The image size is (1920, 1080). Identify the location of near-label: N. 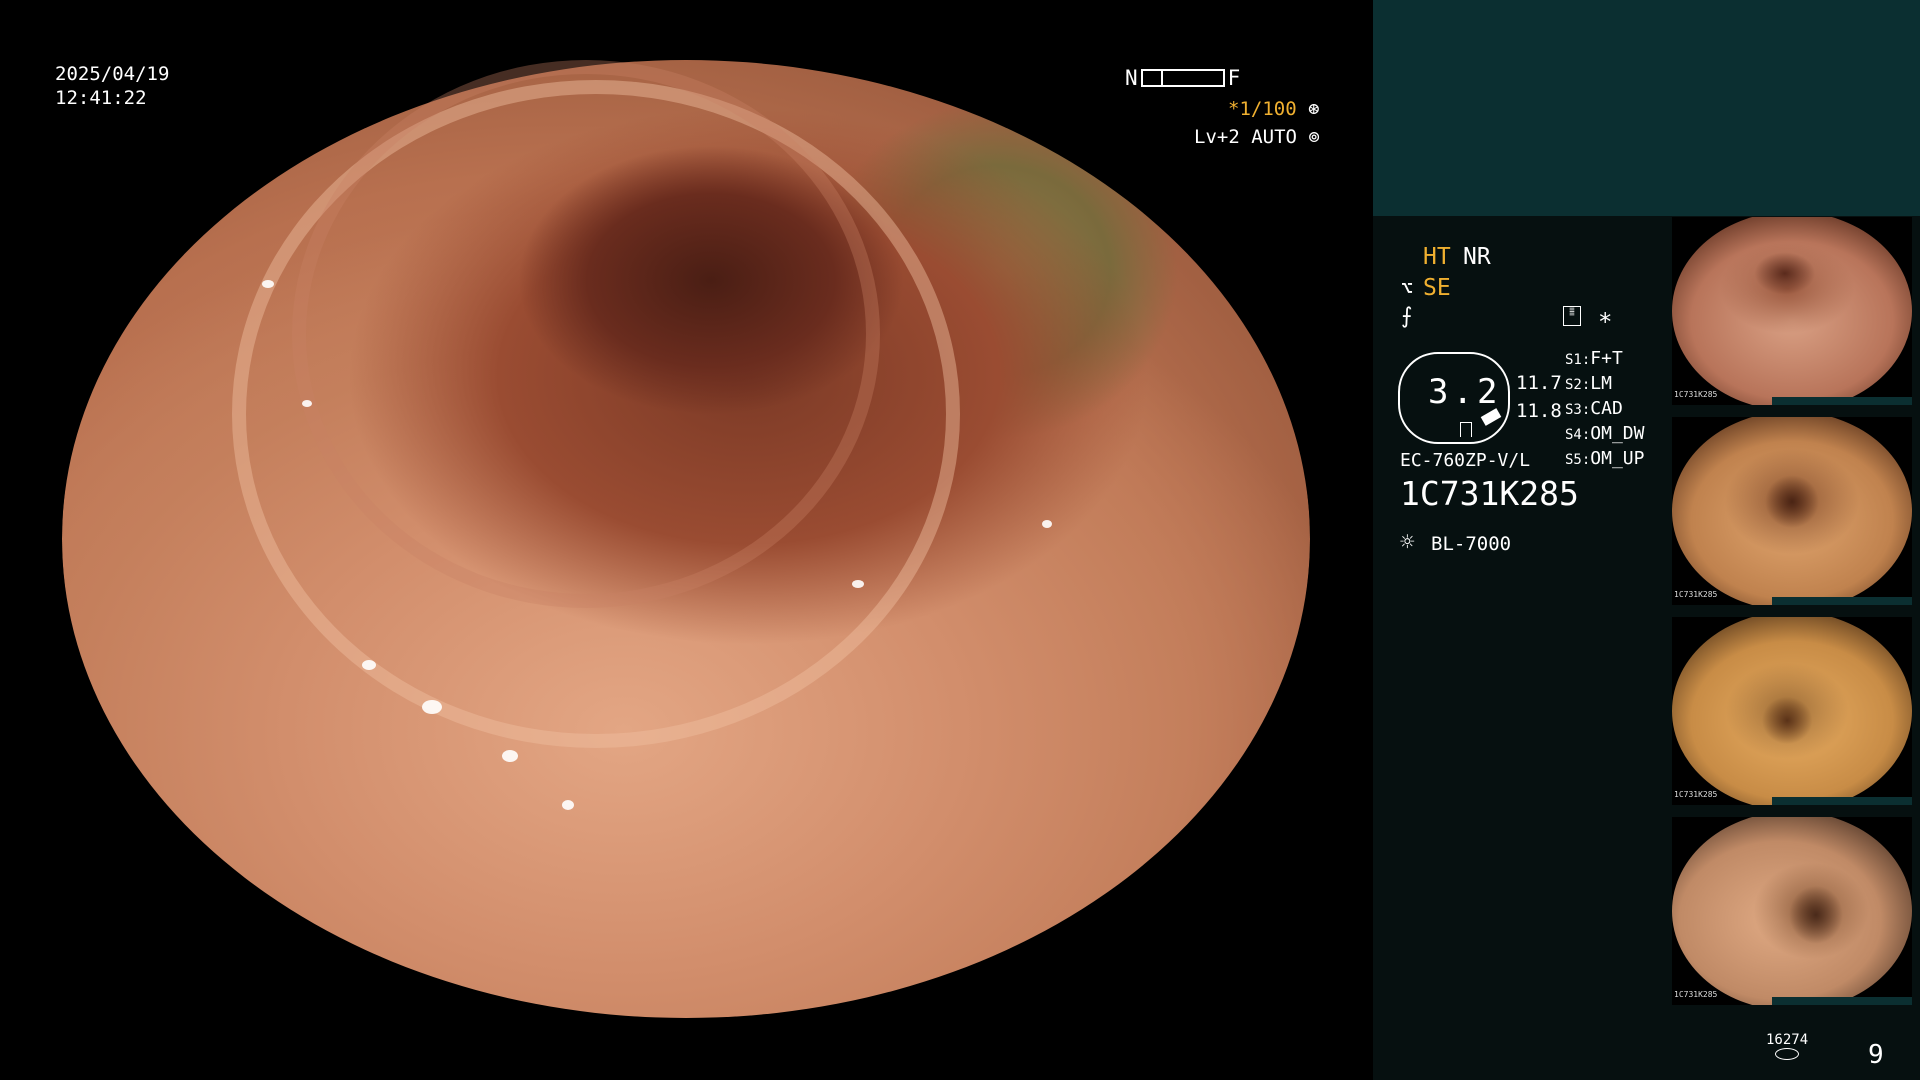
(1131, 78).